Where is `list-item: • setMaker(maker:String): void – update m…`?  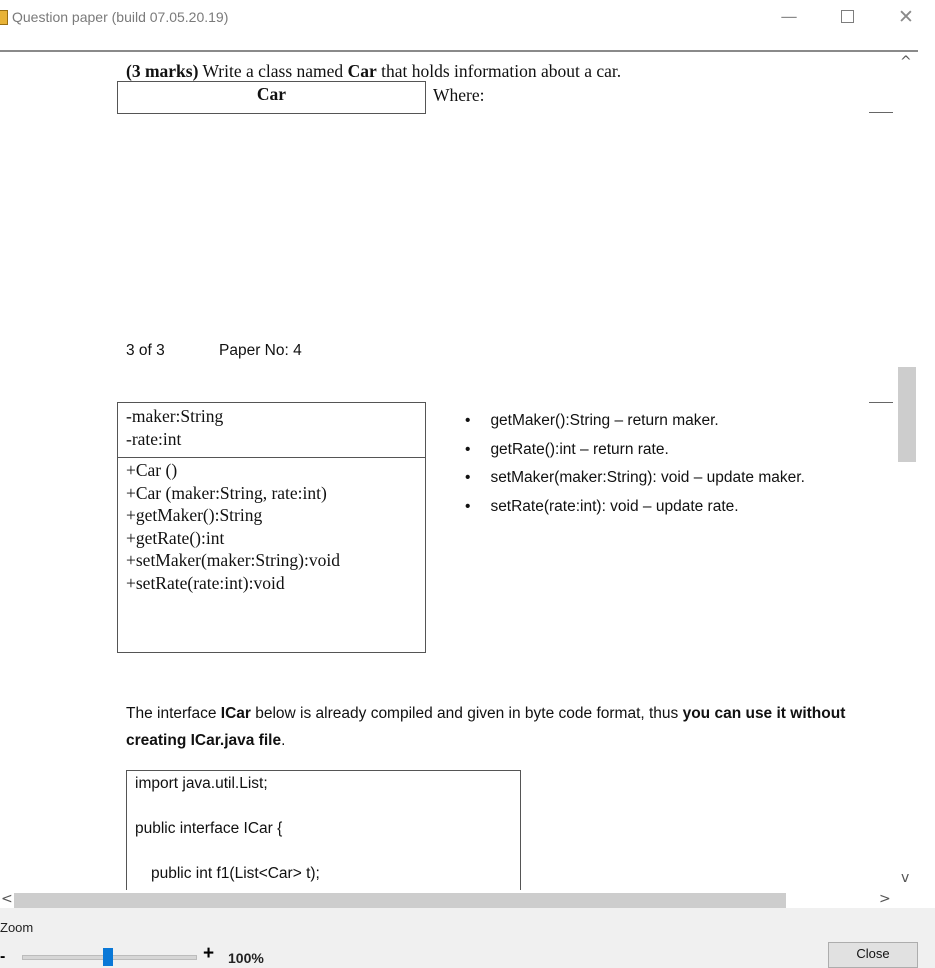
list-item: • setMaker(maker:String): void – update m… is located at coordinates (635, 477).